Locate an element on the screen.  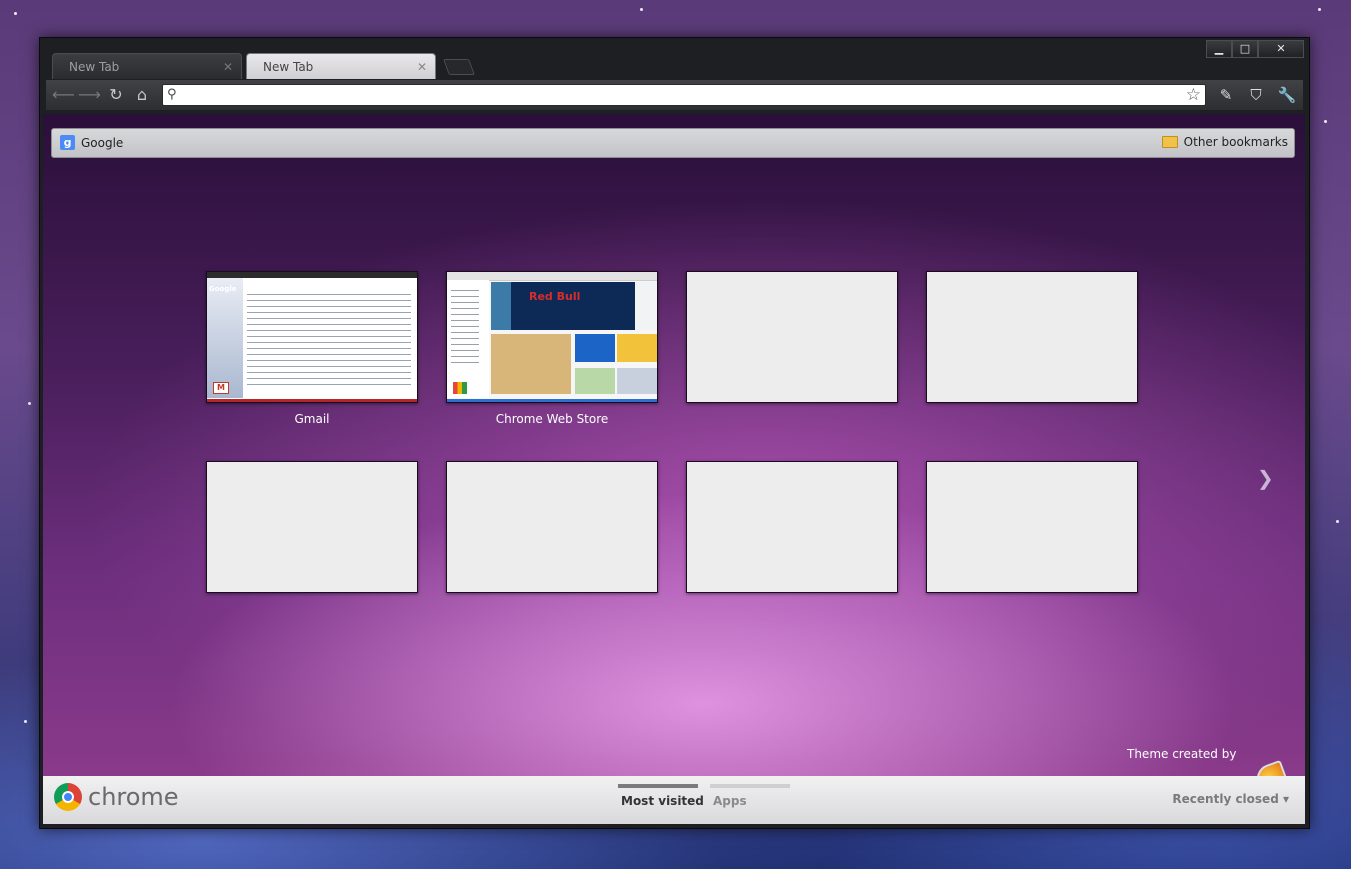
gmail-icon: M is located at coordinates (221, 388).